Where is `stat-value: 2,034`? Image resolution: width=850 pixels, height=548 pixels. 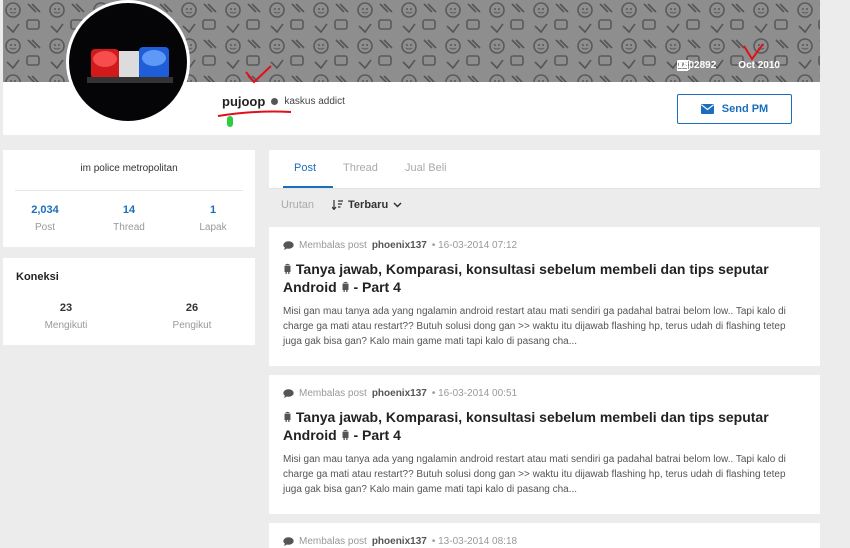
stat-value: 2,034 is located at coordinates (45, 210).